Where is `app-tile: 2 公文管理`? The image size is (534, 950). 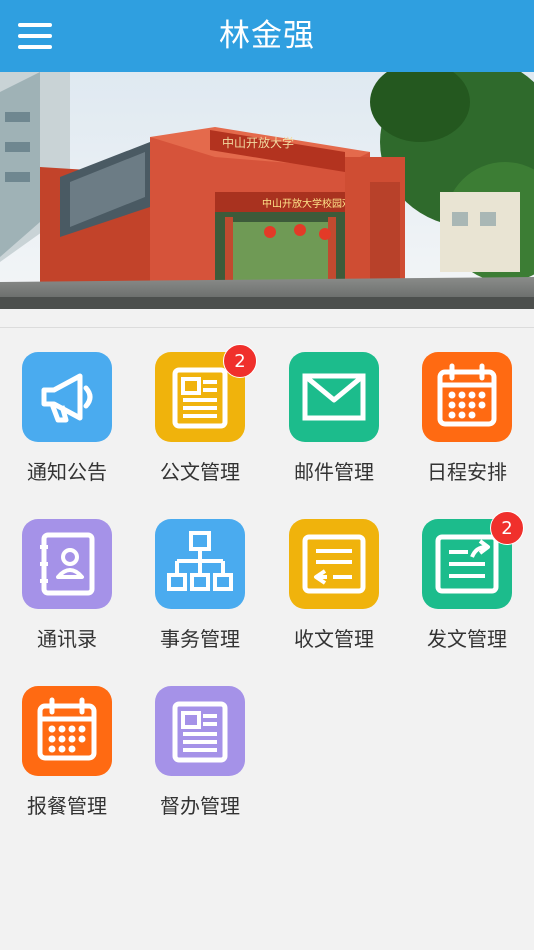
app-tile: 2 公文管理 is located at coordinates (200, 428).